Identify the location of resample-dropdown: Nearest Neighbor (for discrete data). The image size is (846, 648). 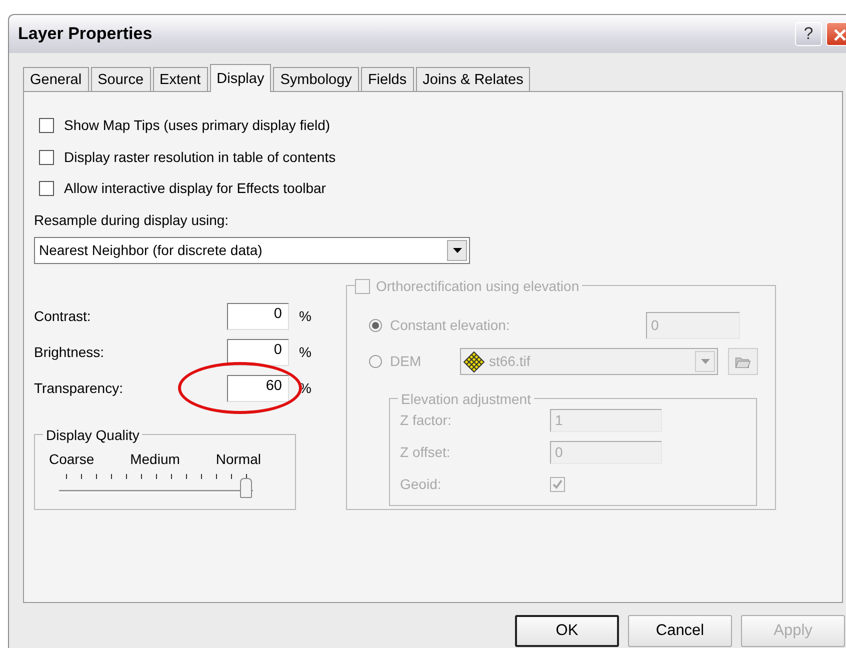
(252, 250).